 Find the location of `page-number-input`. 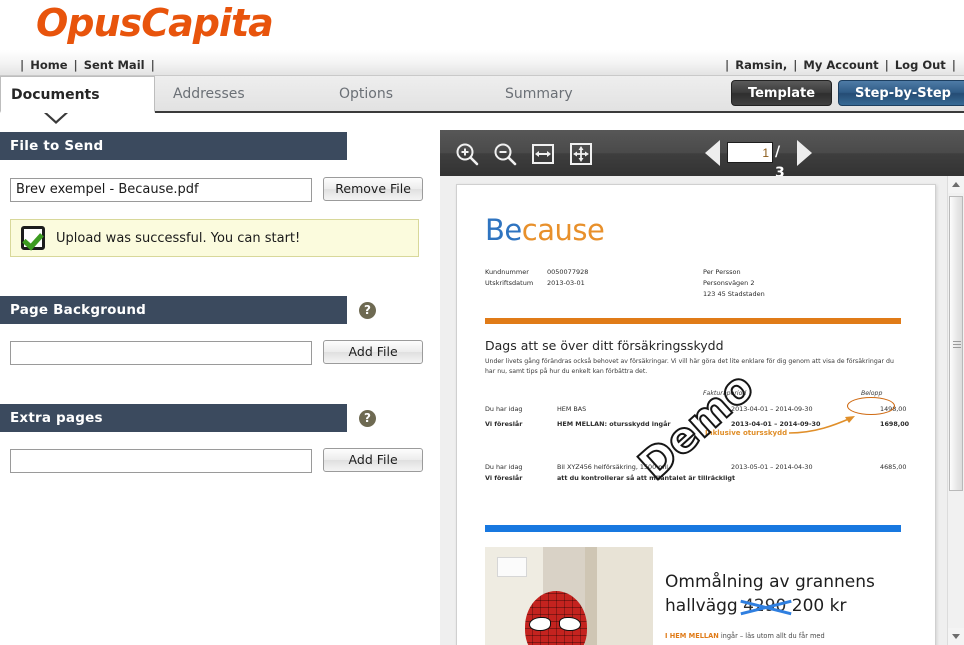

page-number-input is located at coordinates (750, 152).